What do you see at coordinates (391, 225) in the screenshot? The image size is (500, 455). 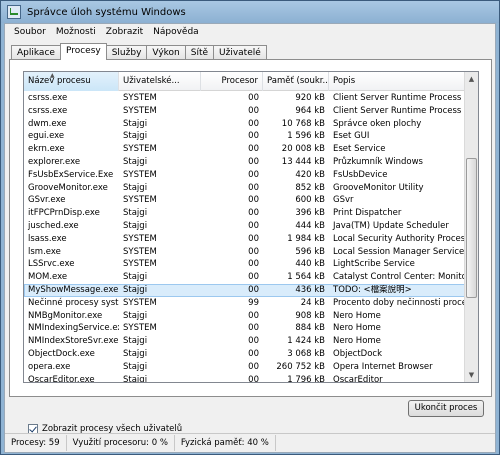 I see `process-description: Java(TM) Update Scheduler` at bounding box center [391, 225].